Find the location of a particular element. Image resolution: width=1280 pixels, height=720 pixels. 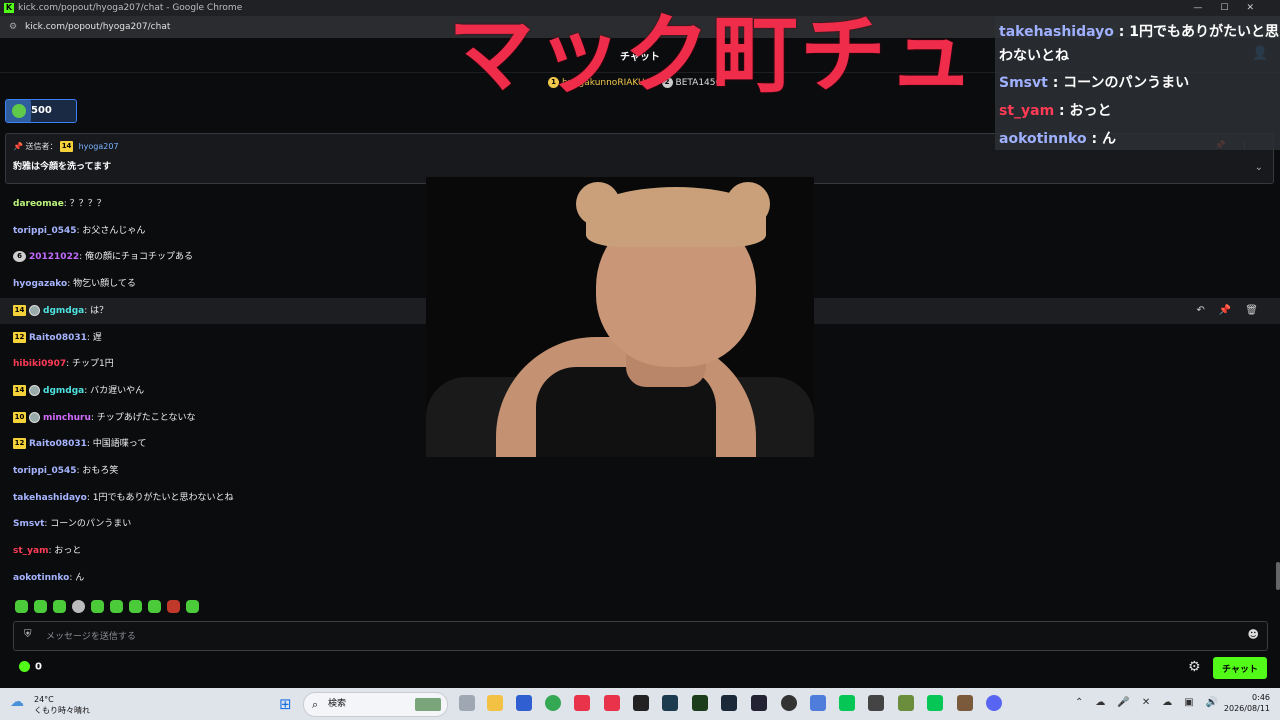

url-text: kick.com/popout/hyoga207/chat is located at coordinates (97, 27).